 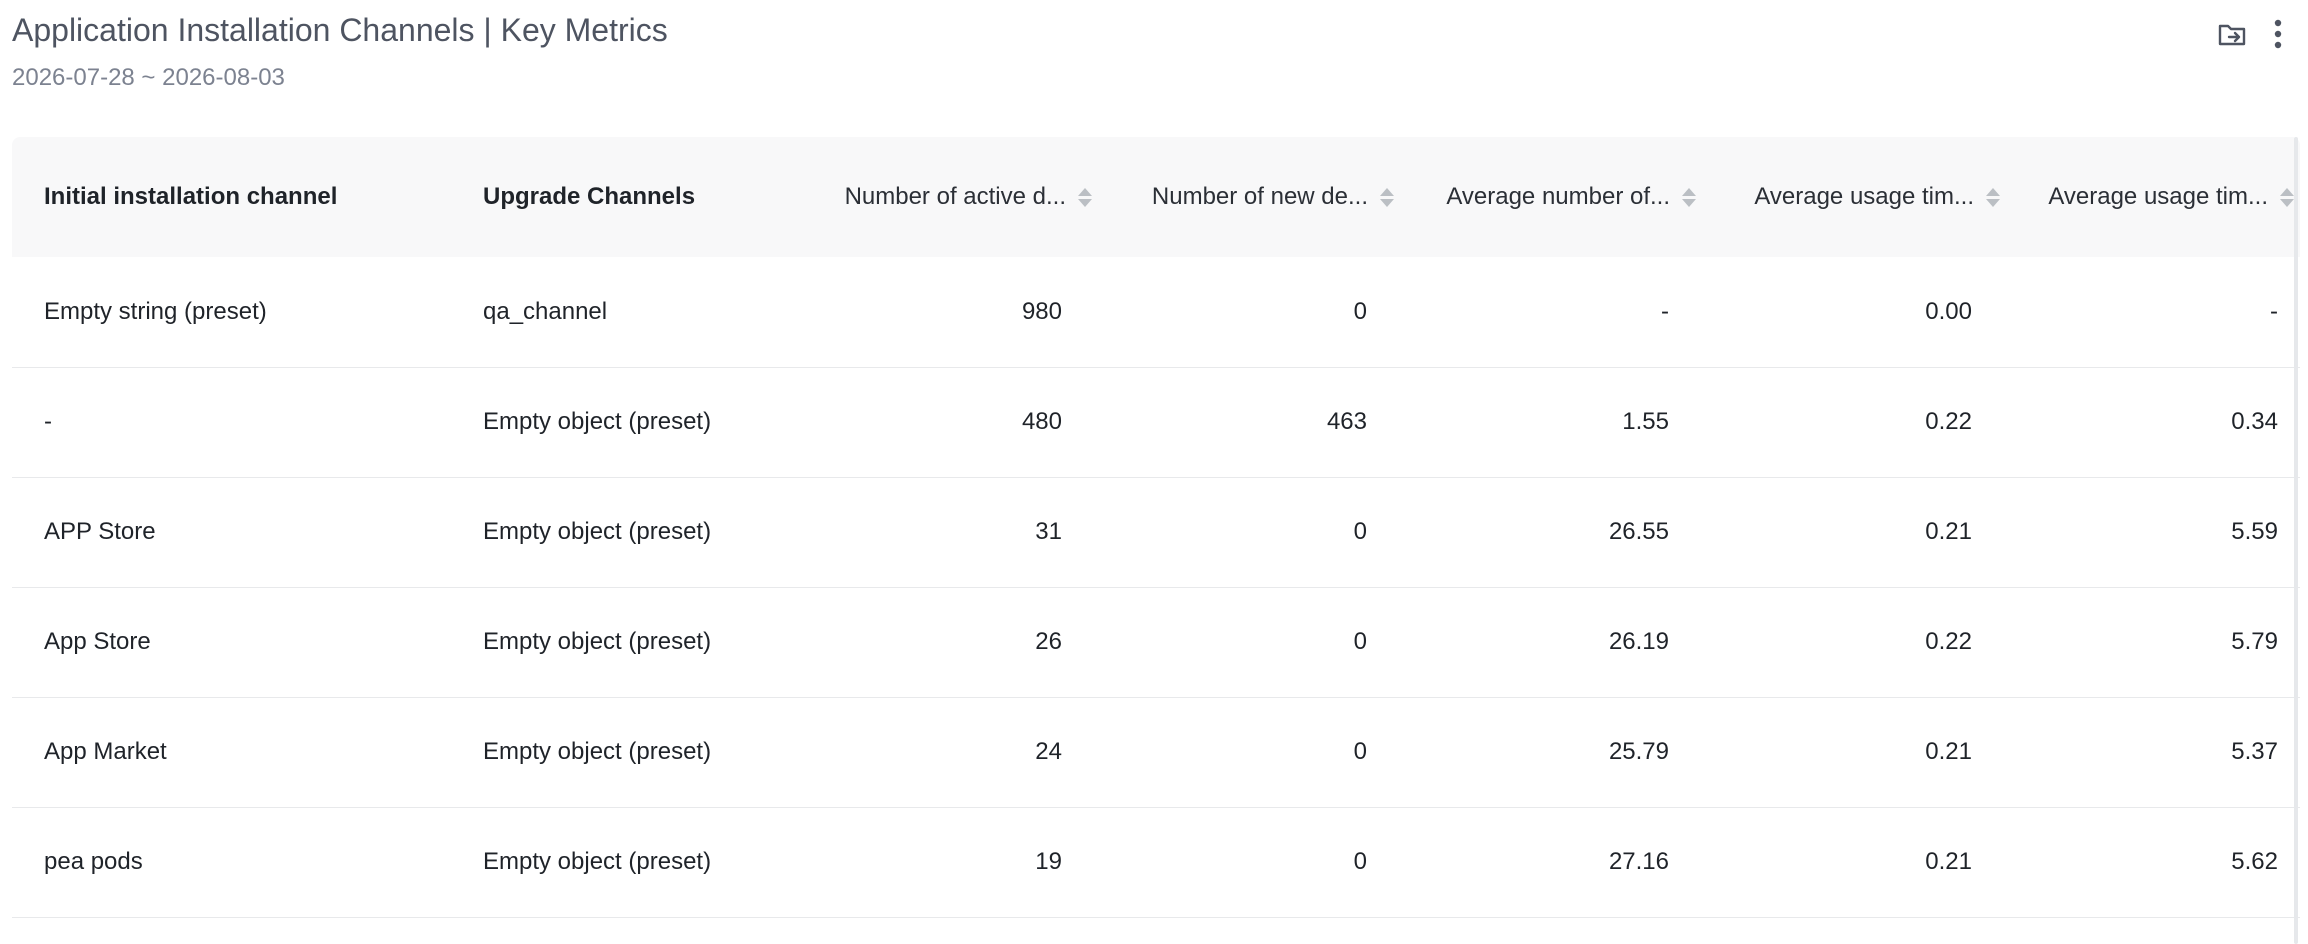 What do you see at coordinates (1048, 861) in the screenshot?
I see `cell-active-devices: 19` at bounding box center [1048, 861].